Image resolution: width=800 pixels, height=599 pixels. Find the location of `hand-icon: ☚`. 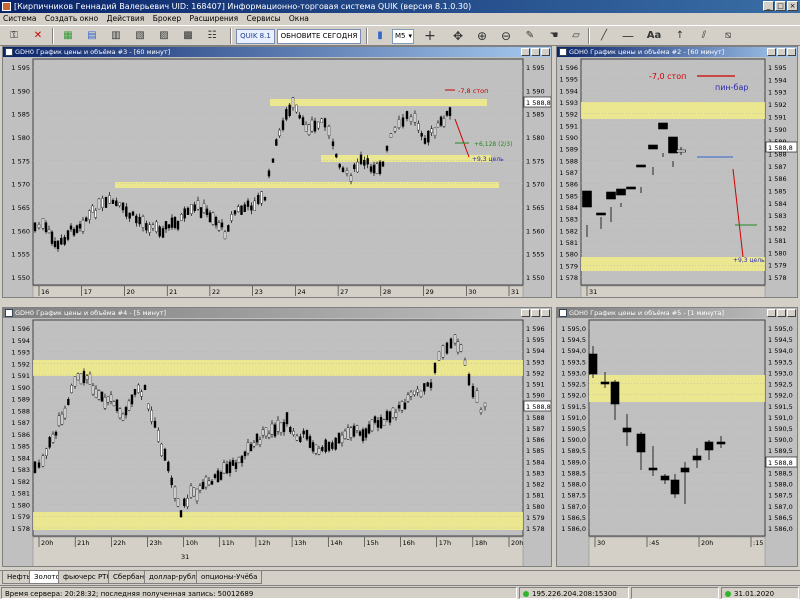

hand-icon: ☚ is located at coordinates (554, 36).